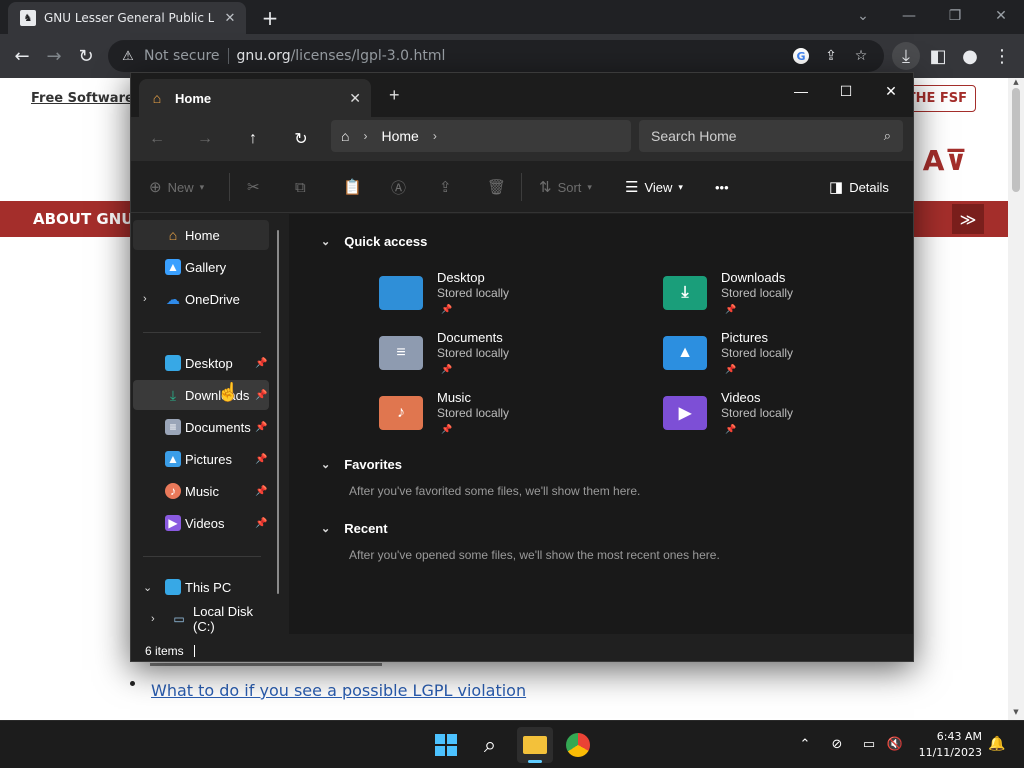 The width and height of the screenshot is (1024, 768). I want to click on divider, so click(266, 664).